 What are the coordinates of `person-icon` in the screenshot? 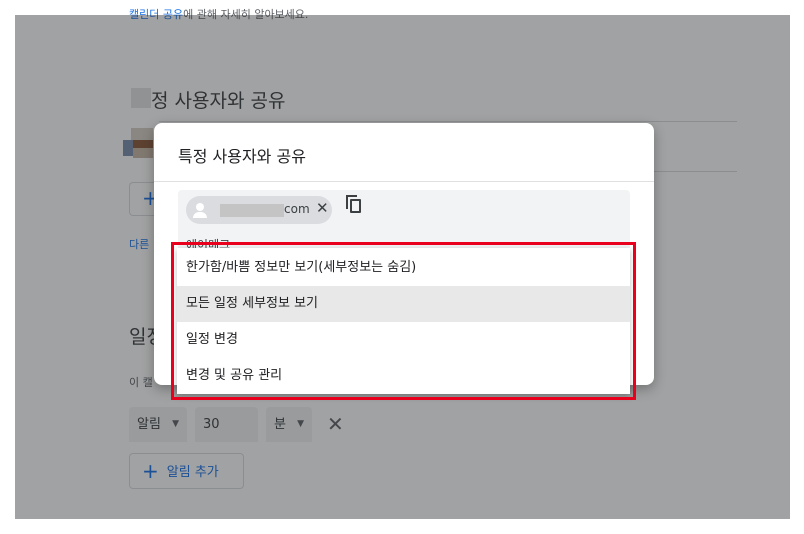 It's located at (200, 210).